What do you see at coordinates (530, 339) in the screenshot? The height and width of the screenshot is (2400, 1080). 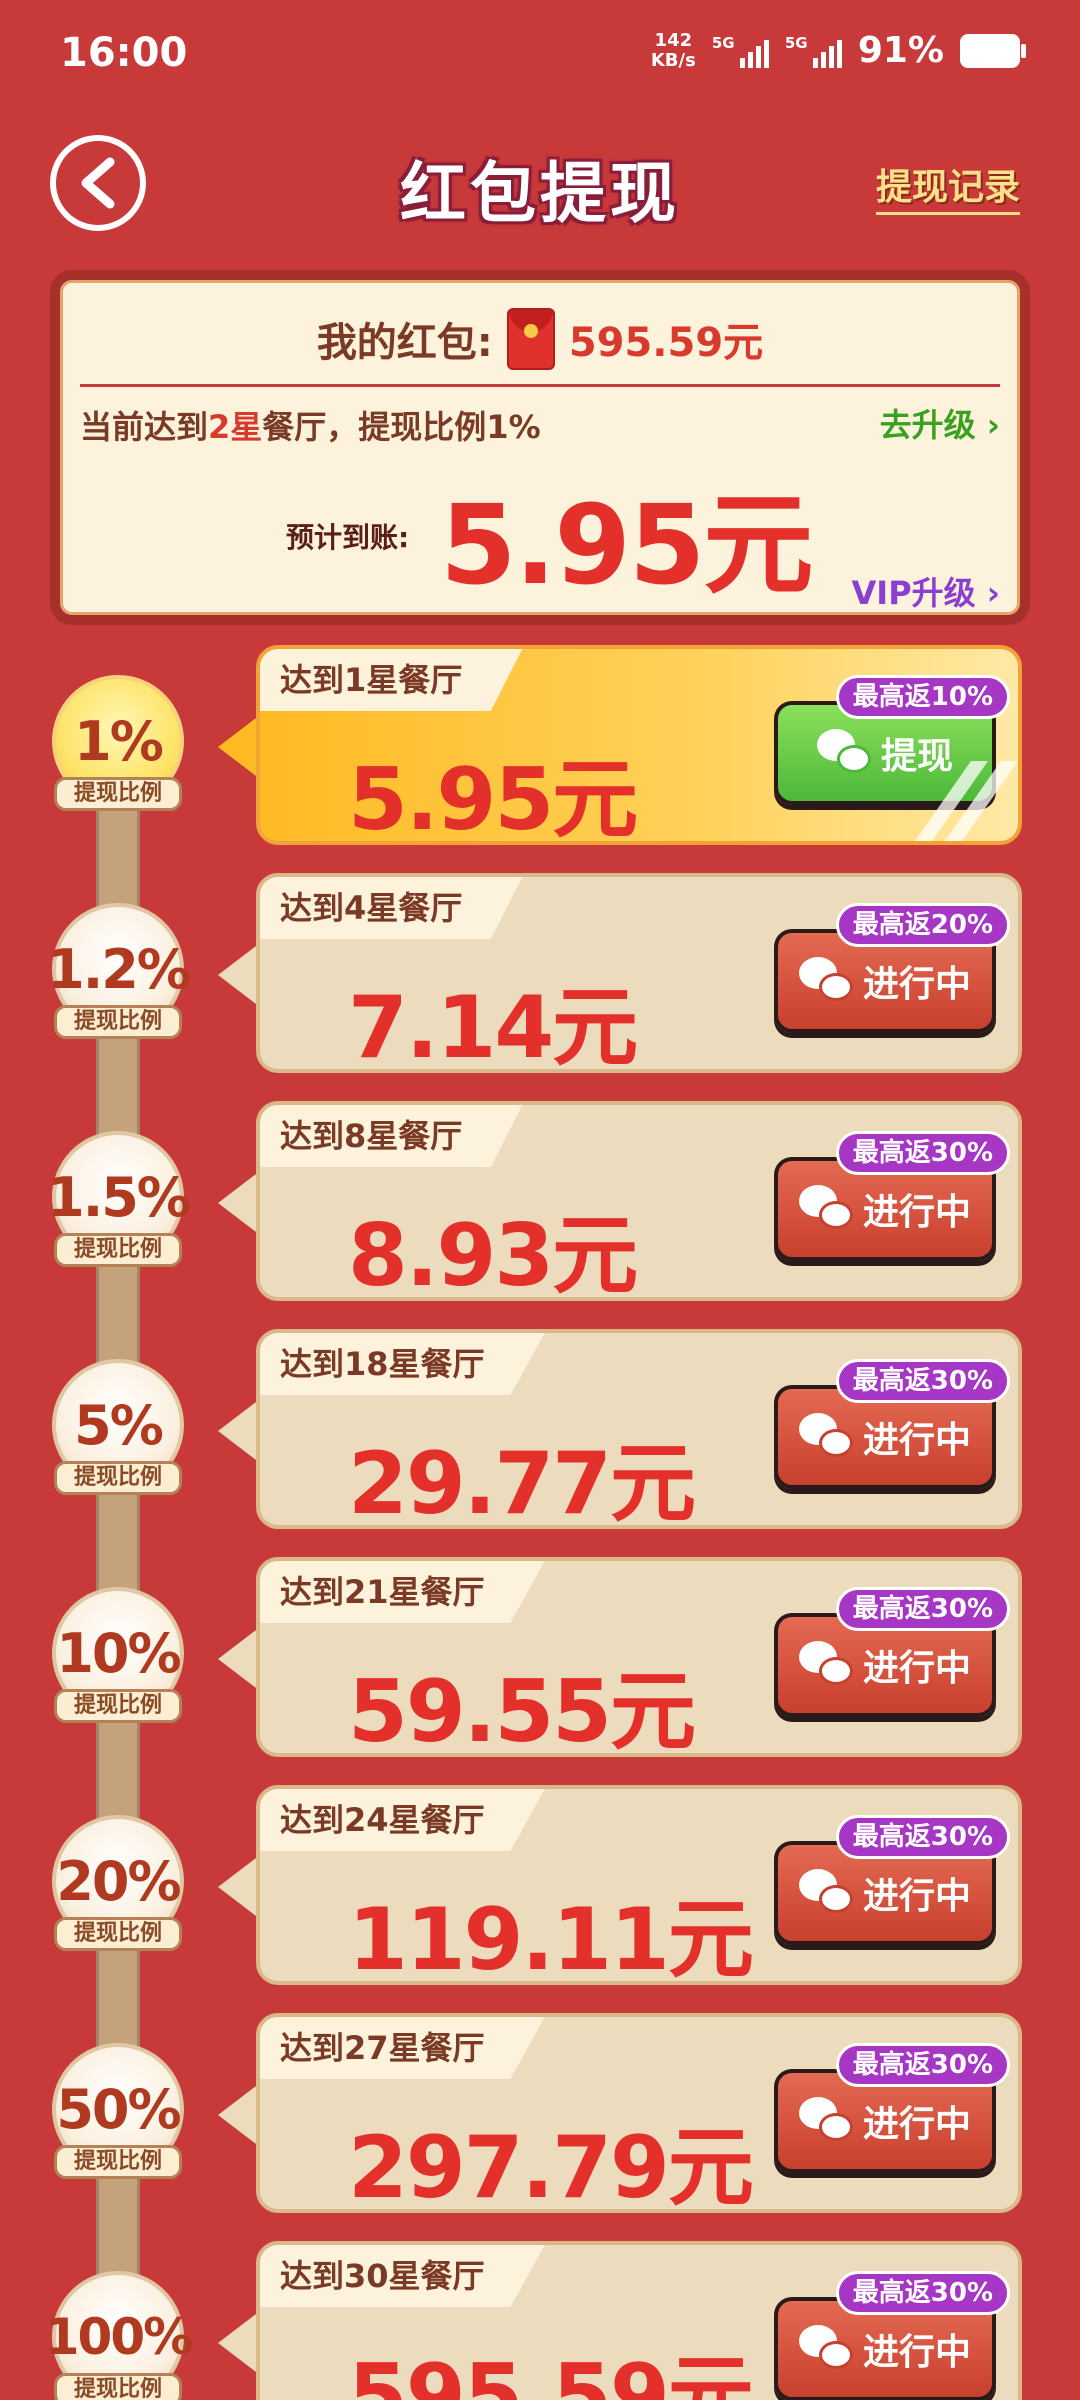 I see `red-packet-icon` at bounding box center [530, 339].